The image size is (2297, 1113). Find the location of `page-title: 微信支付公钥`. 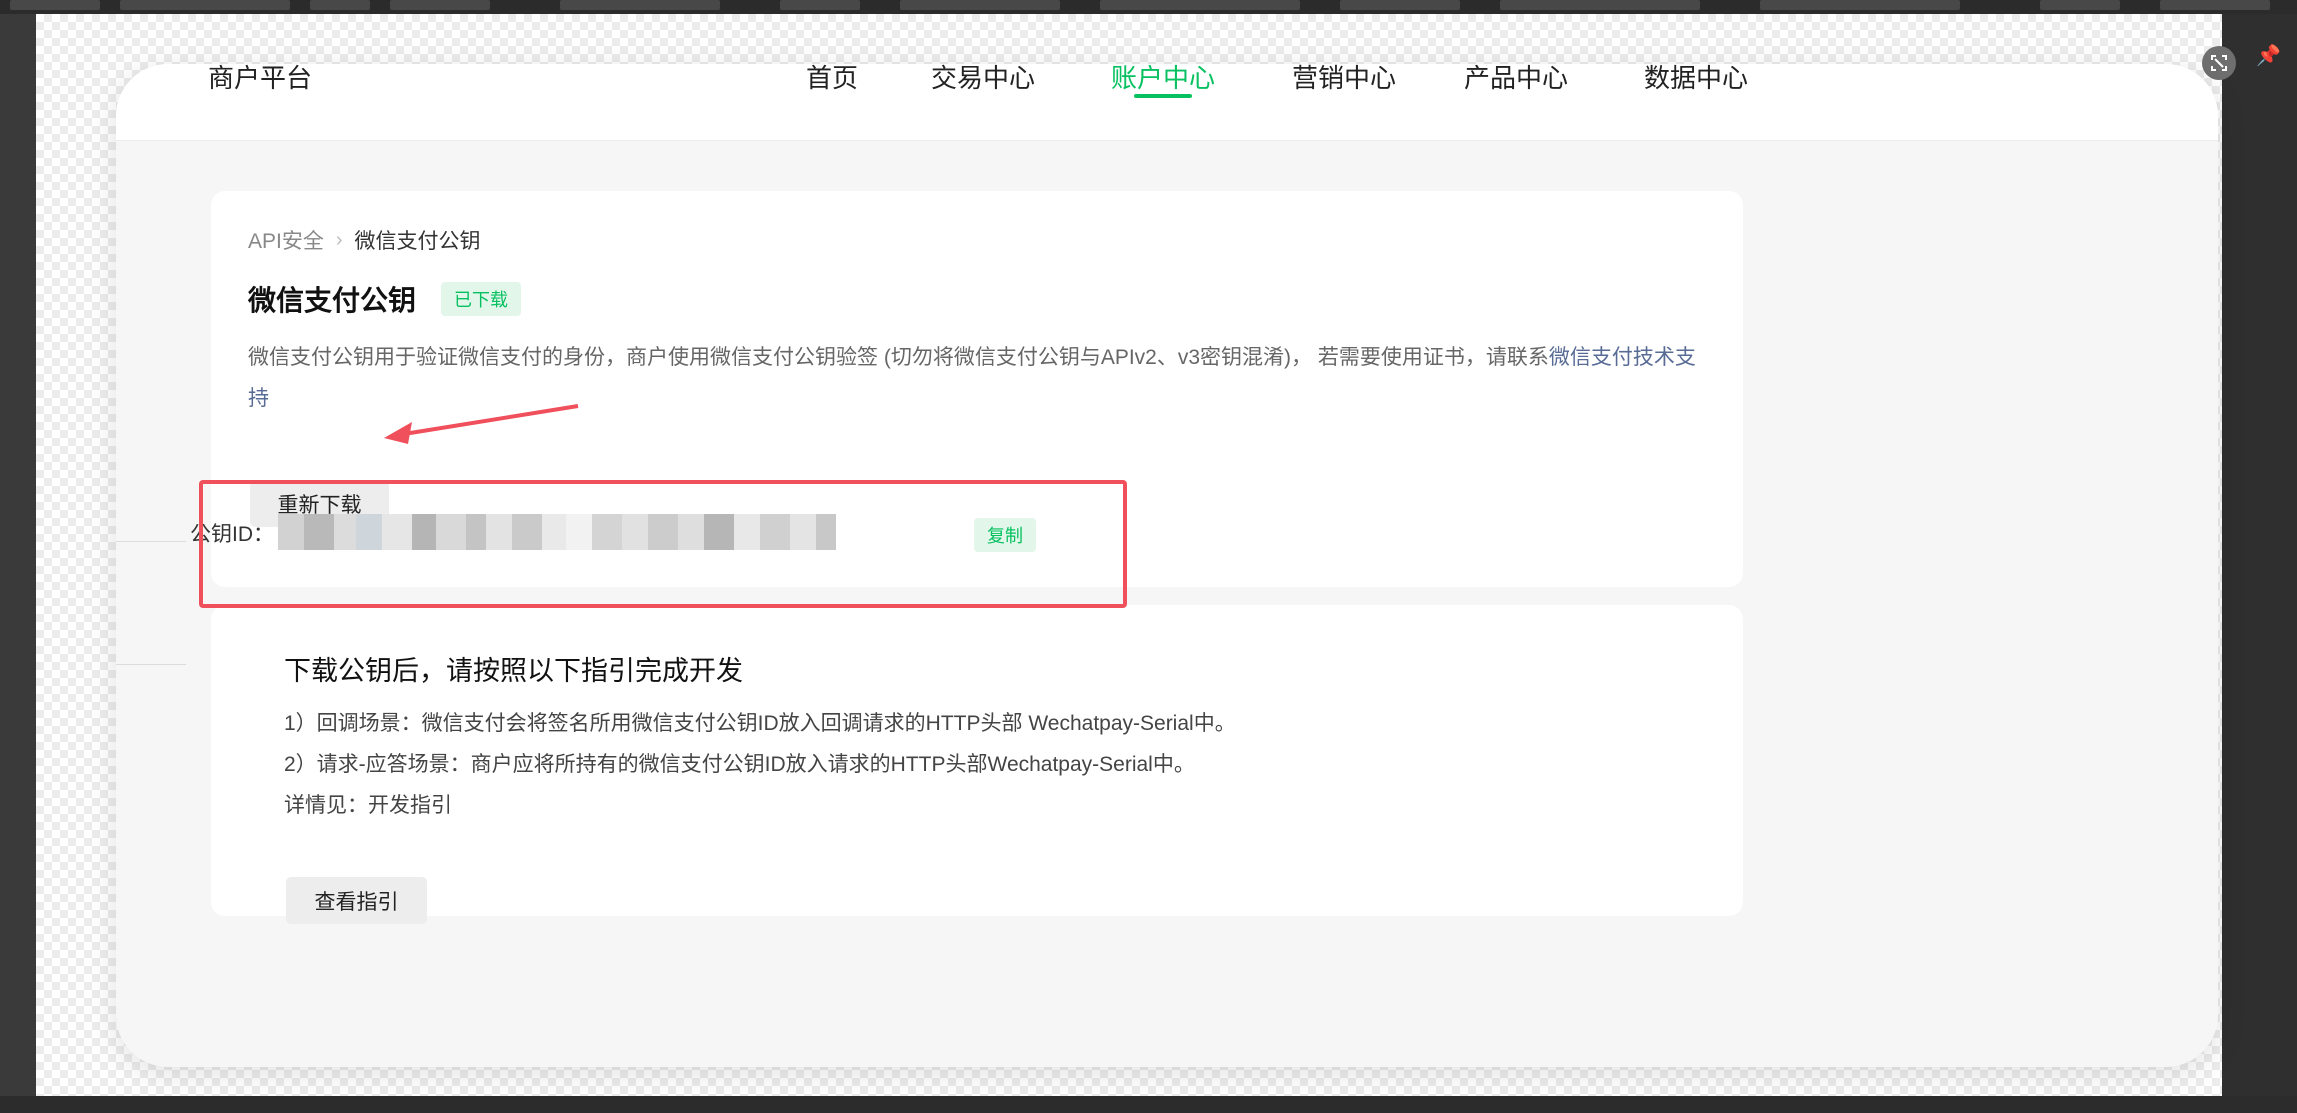

page-title: 微信支付公钥 is located at coordinates (332, 300).